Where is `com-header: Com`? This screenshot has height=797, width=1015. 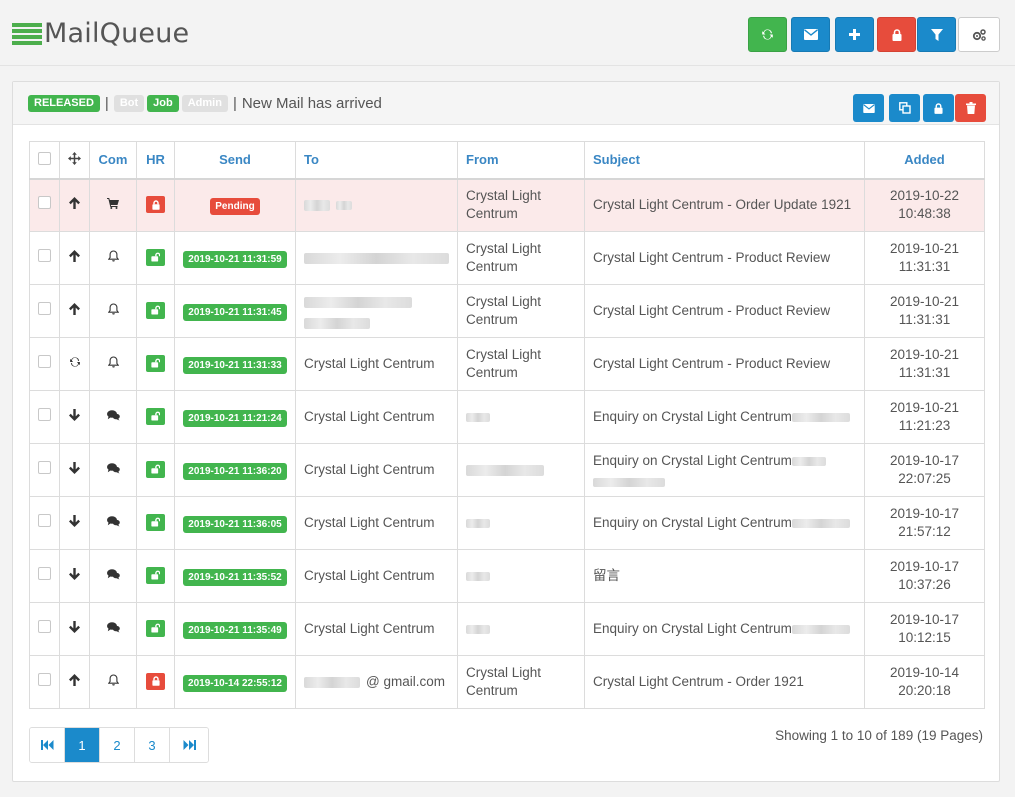
com-header: Com is located at coordinates (113, 160).